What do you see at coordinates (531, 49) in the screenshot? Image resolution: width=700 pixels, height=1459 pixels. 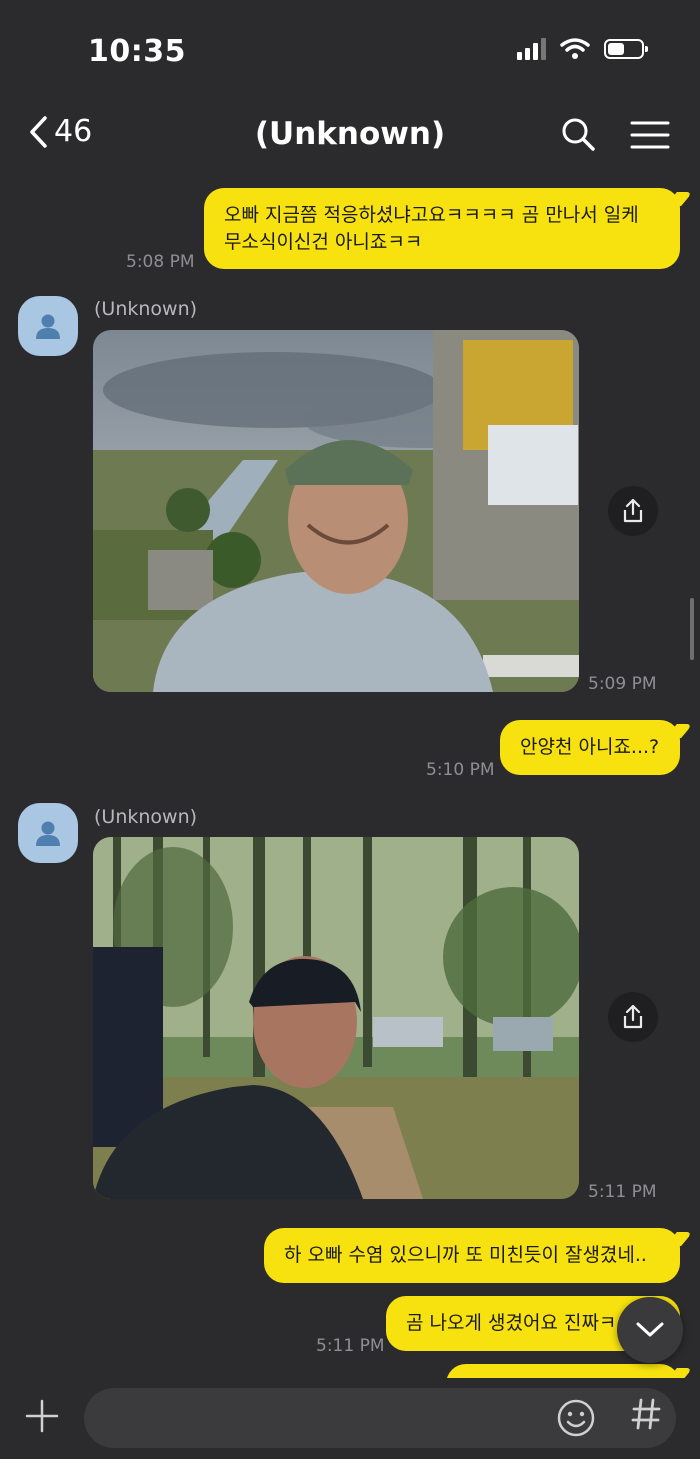 I see `cellular-signal-icon` at bounding box center [531, 49].